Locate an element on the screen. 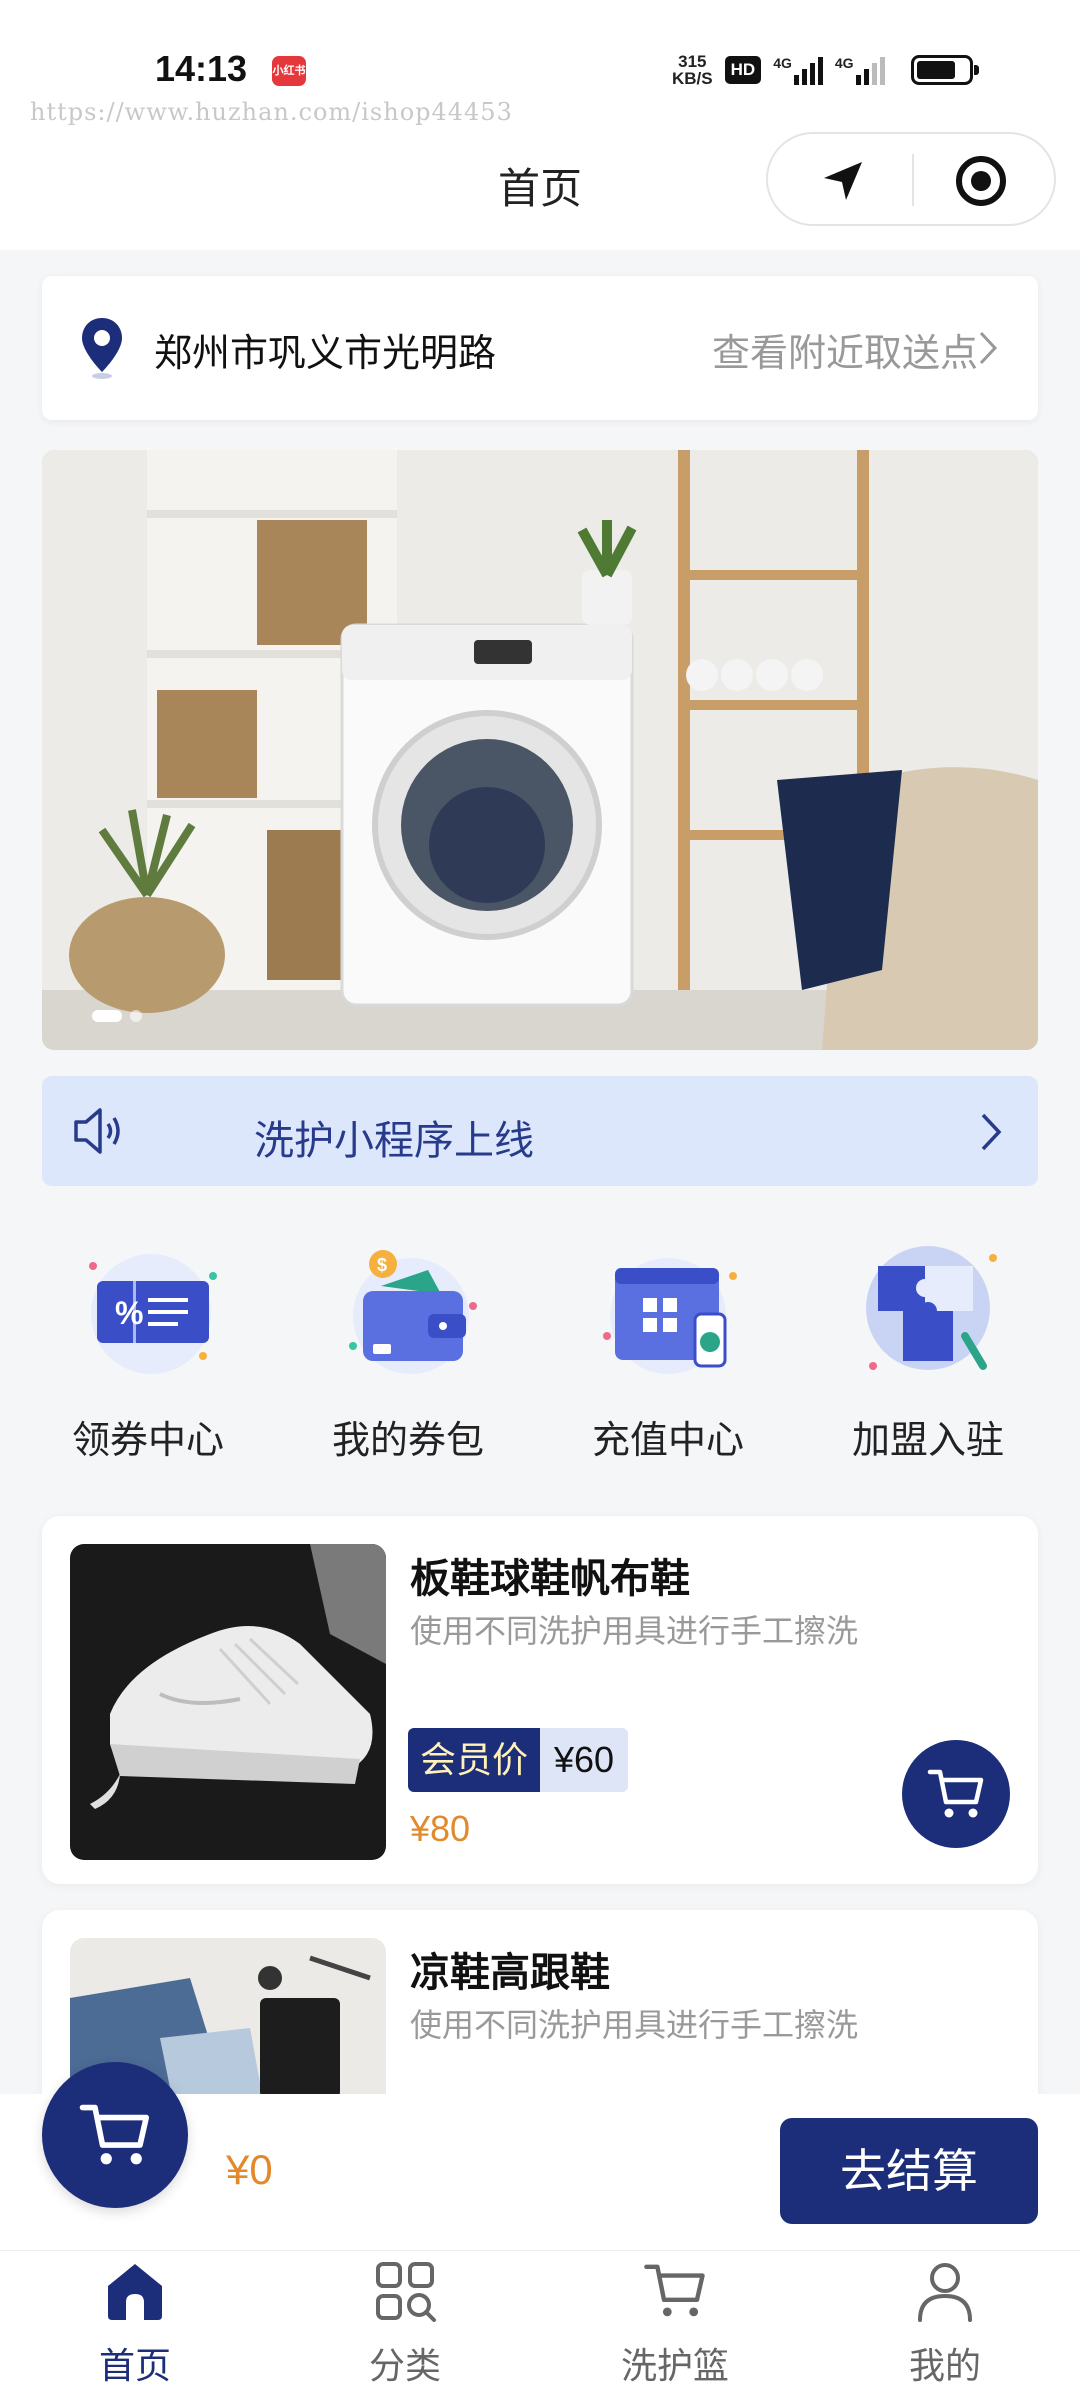  battery-icon is located at coordinates (944, 70).